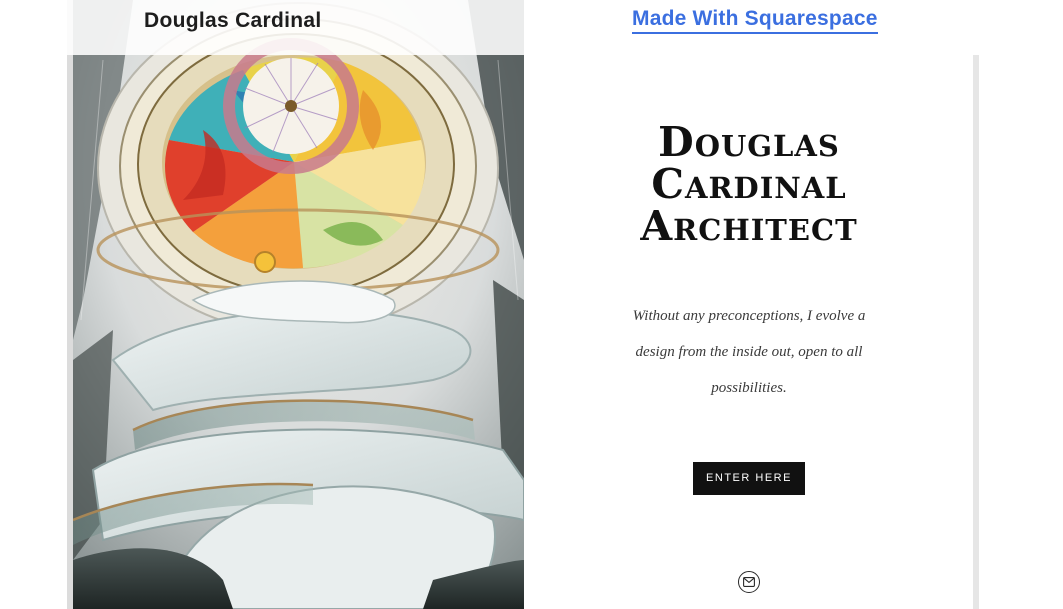 The width and height of the screenshot is (1063, 609). I want to click on title-line-2: Cardinal, so click(749, 184).